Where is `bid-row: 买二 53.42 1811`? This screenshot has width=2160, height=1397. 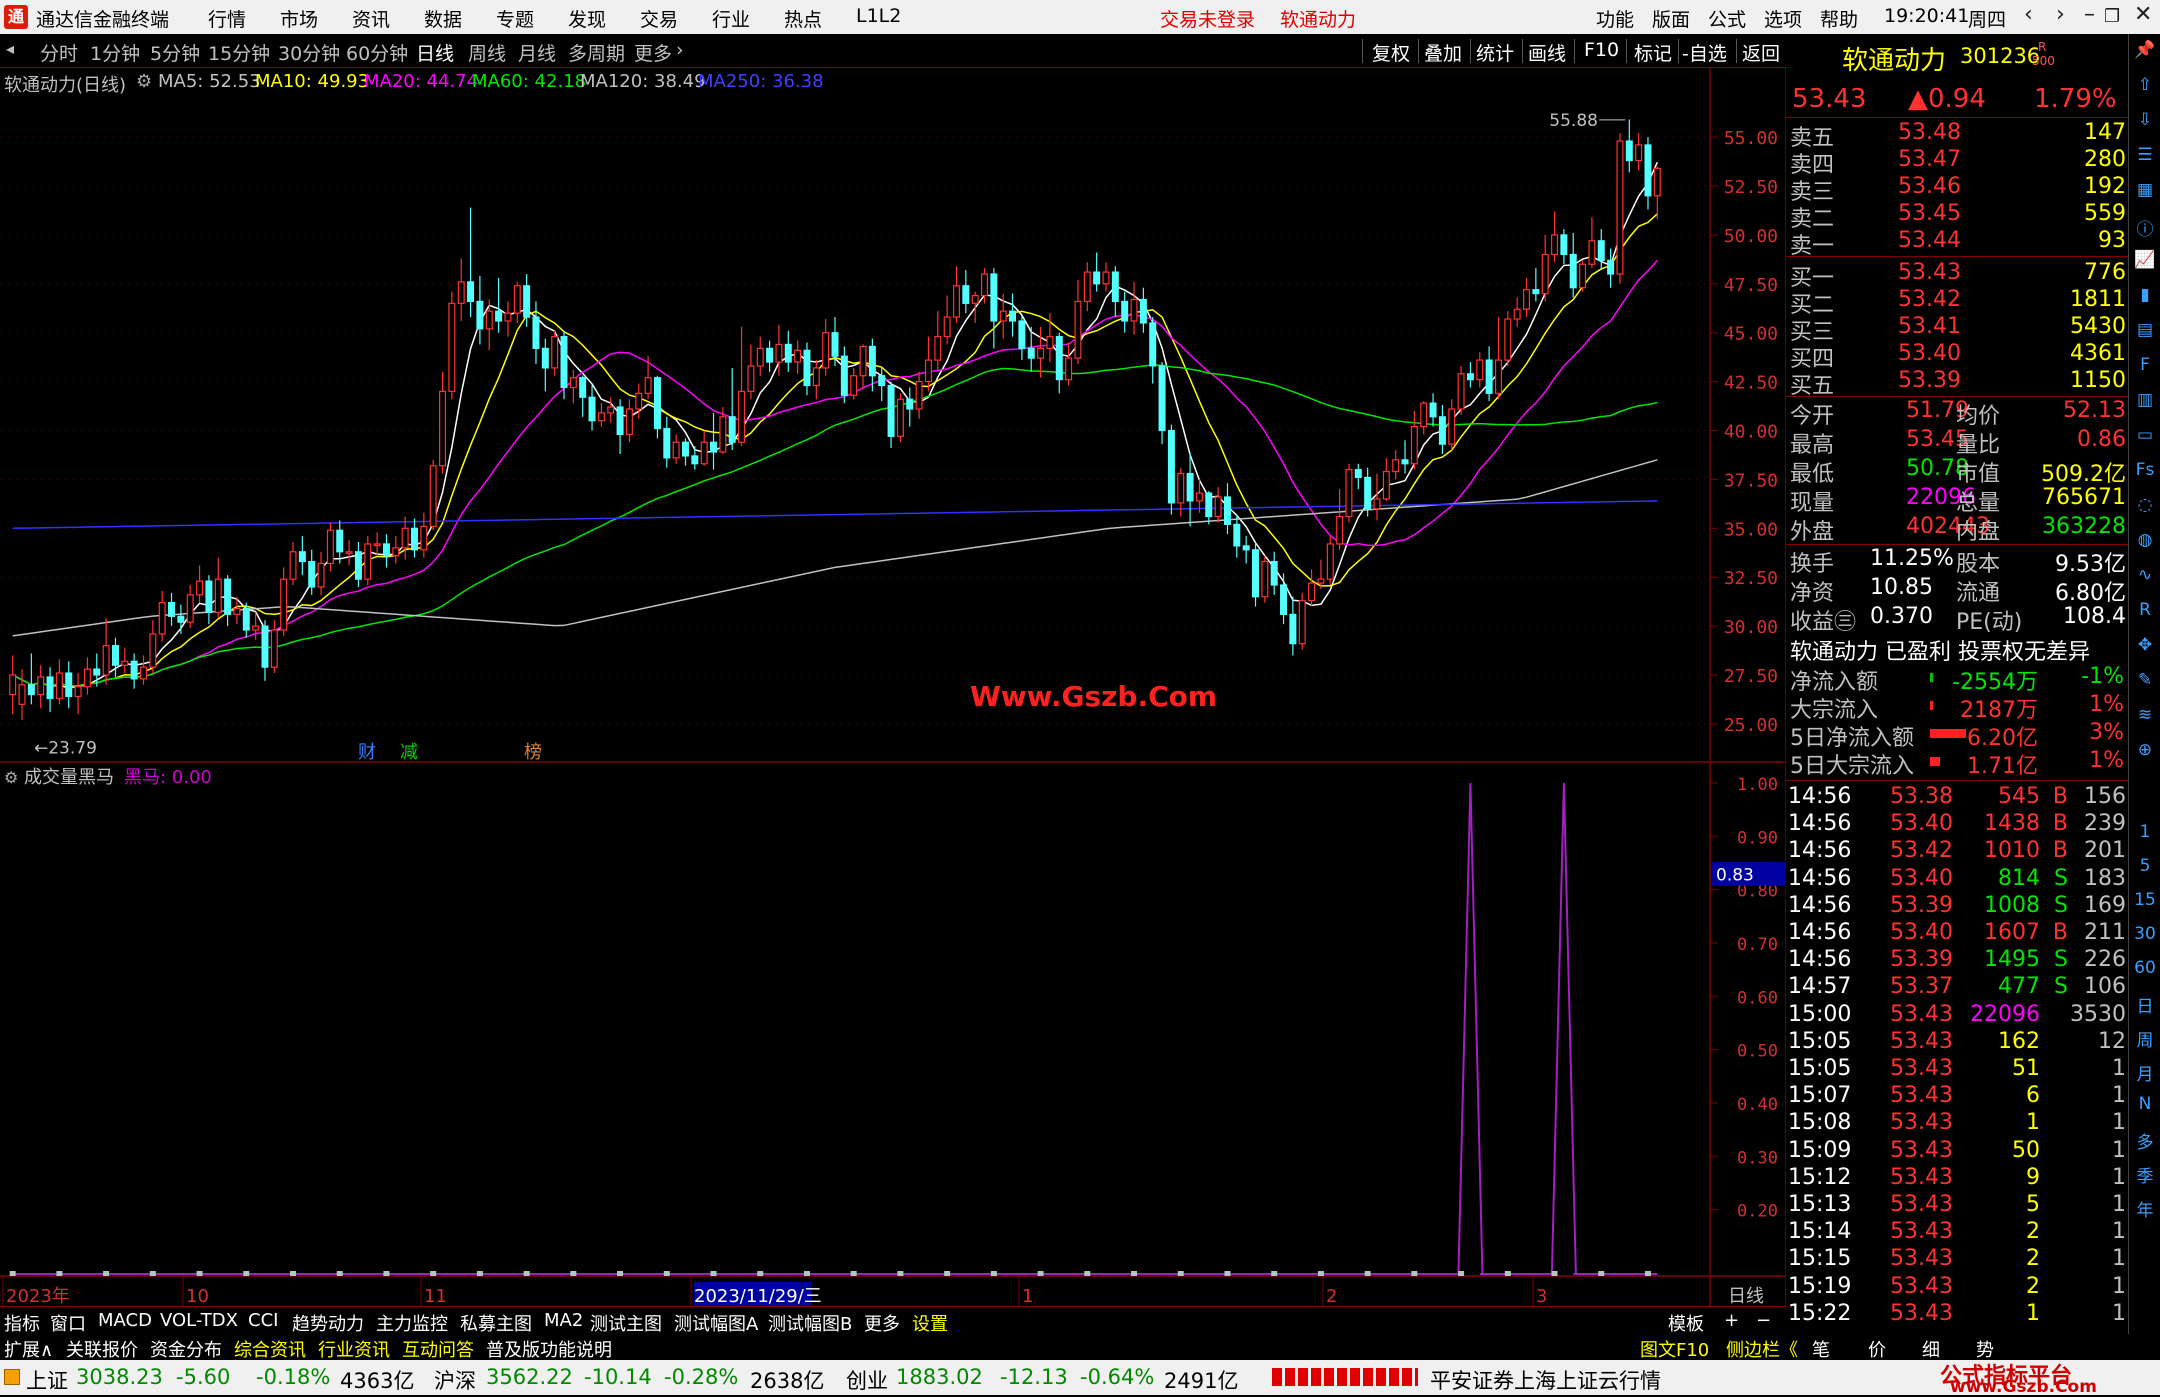 bid-row: 买二 53.42 1811 is located at coordinates (1957, 302).